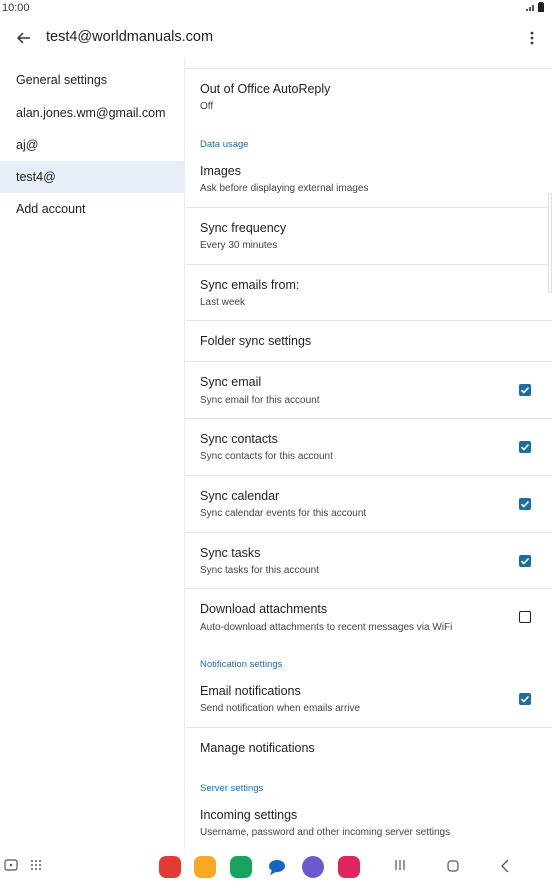  I want to click on app-bar: test4@worldmanuals.com, so click(276, 38).